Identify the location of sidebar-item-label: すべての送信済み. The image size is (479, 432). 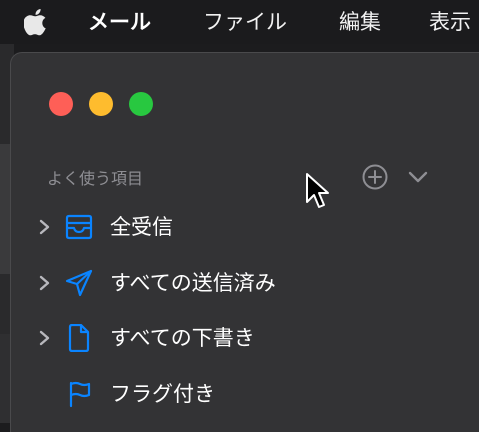
(193, 283).